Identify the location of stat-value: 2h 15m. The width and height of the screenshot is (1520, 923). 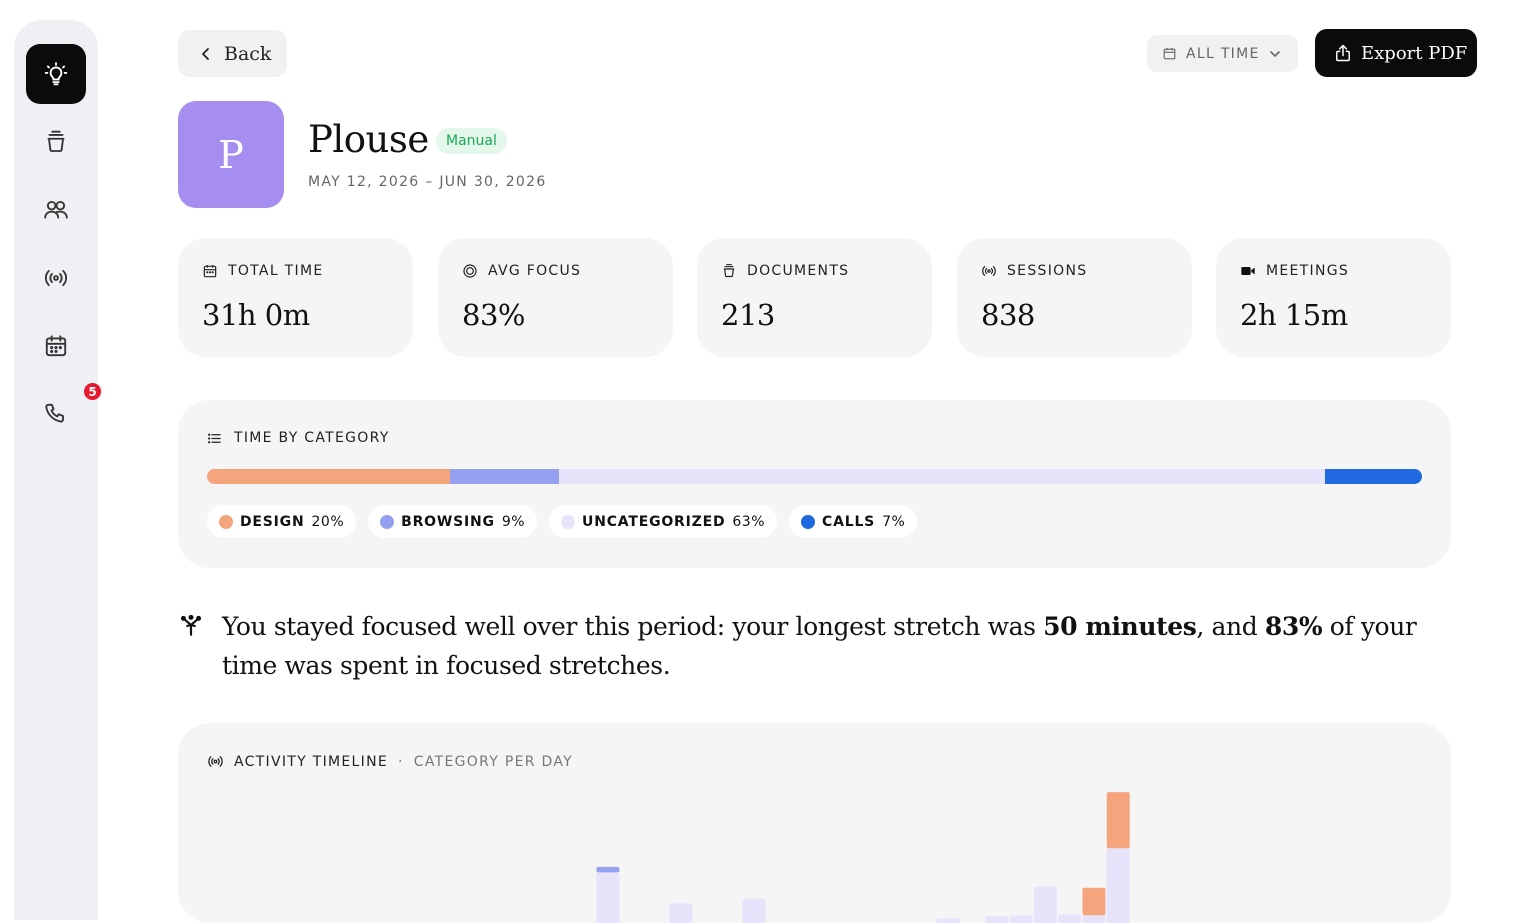
(1294, 315).